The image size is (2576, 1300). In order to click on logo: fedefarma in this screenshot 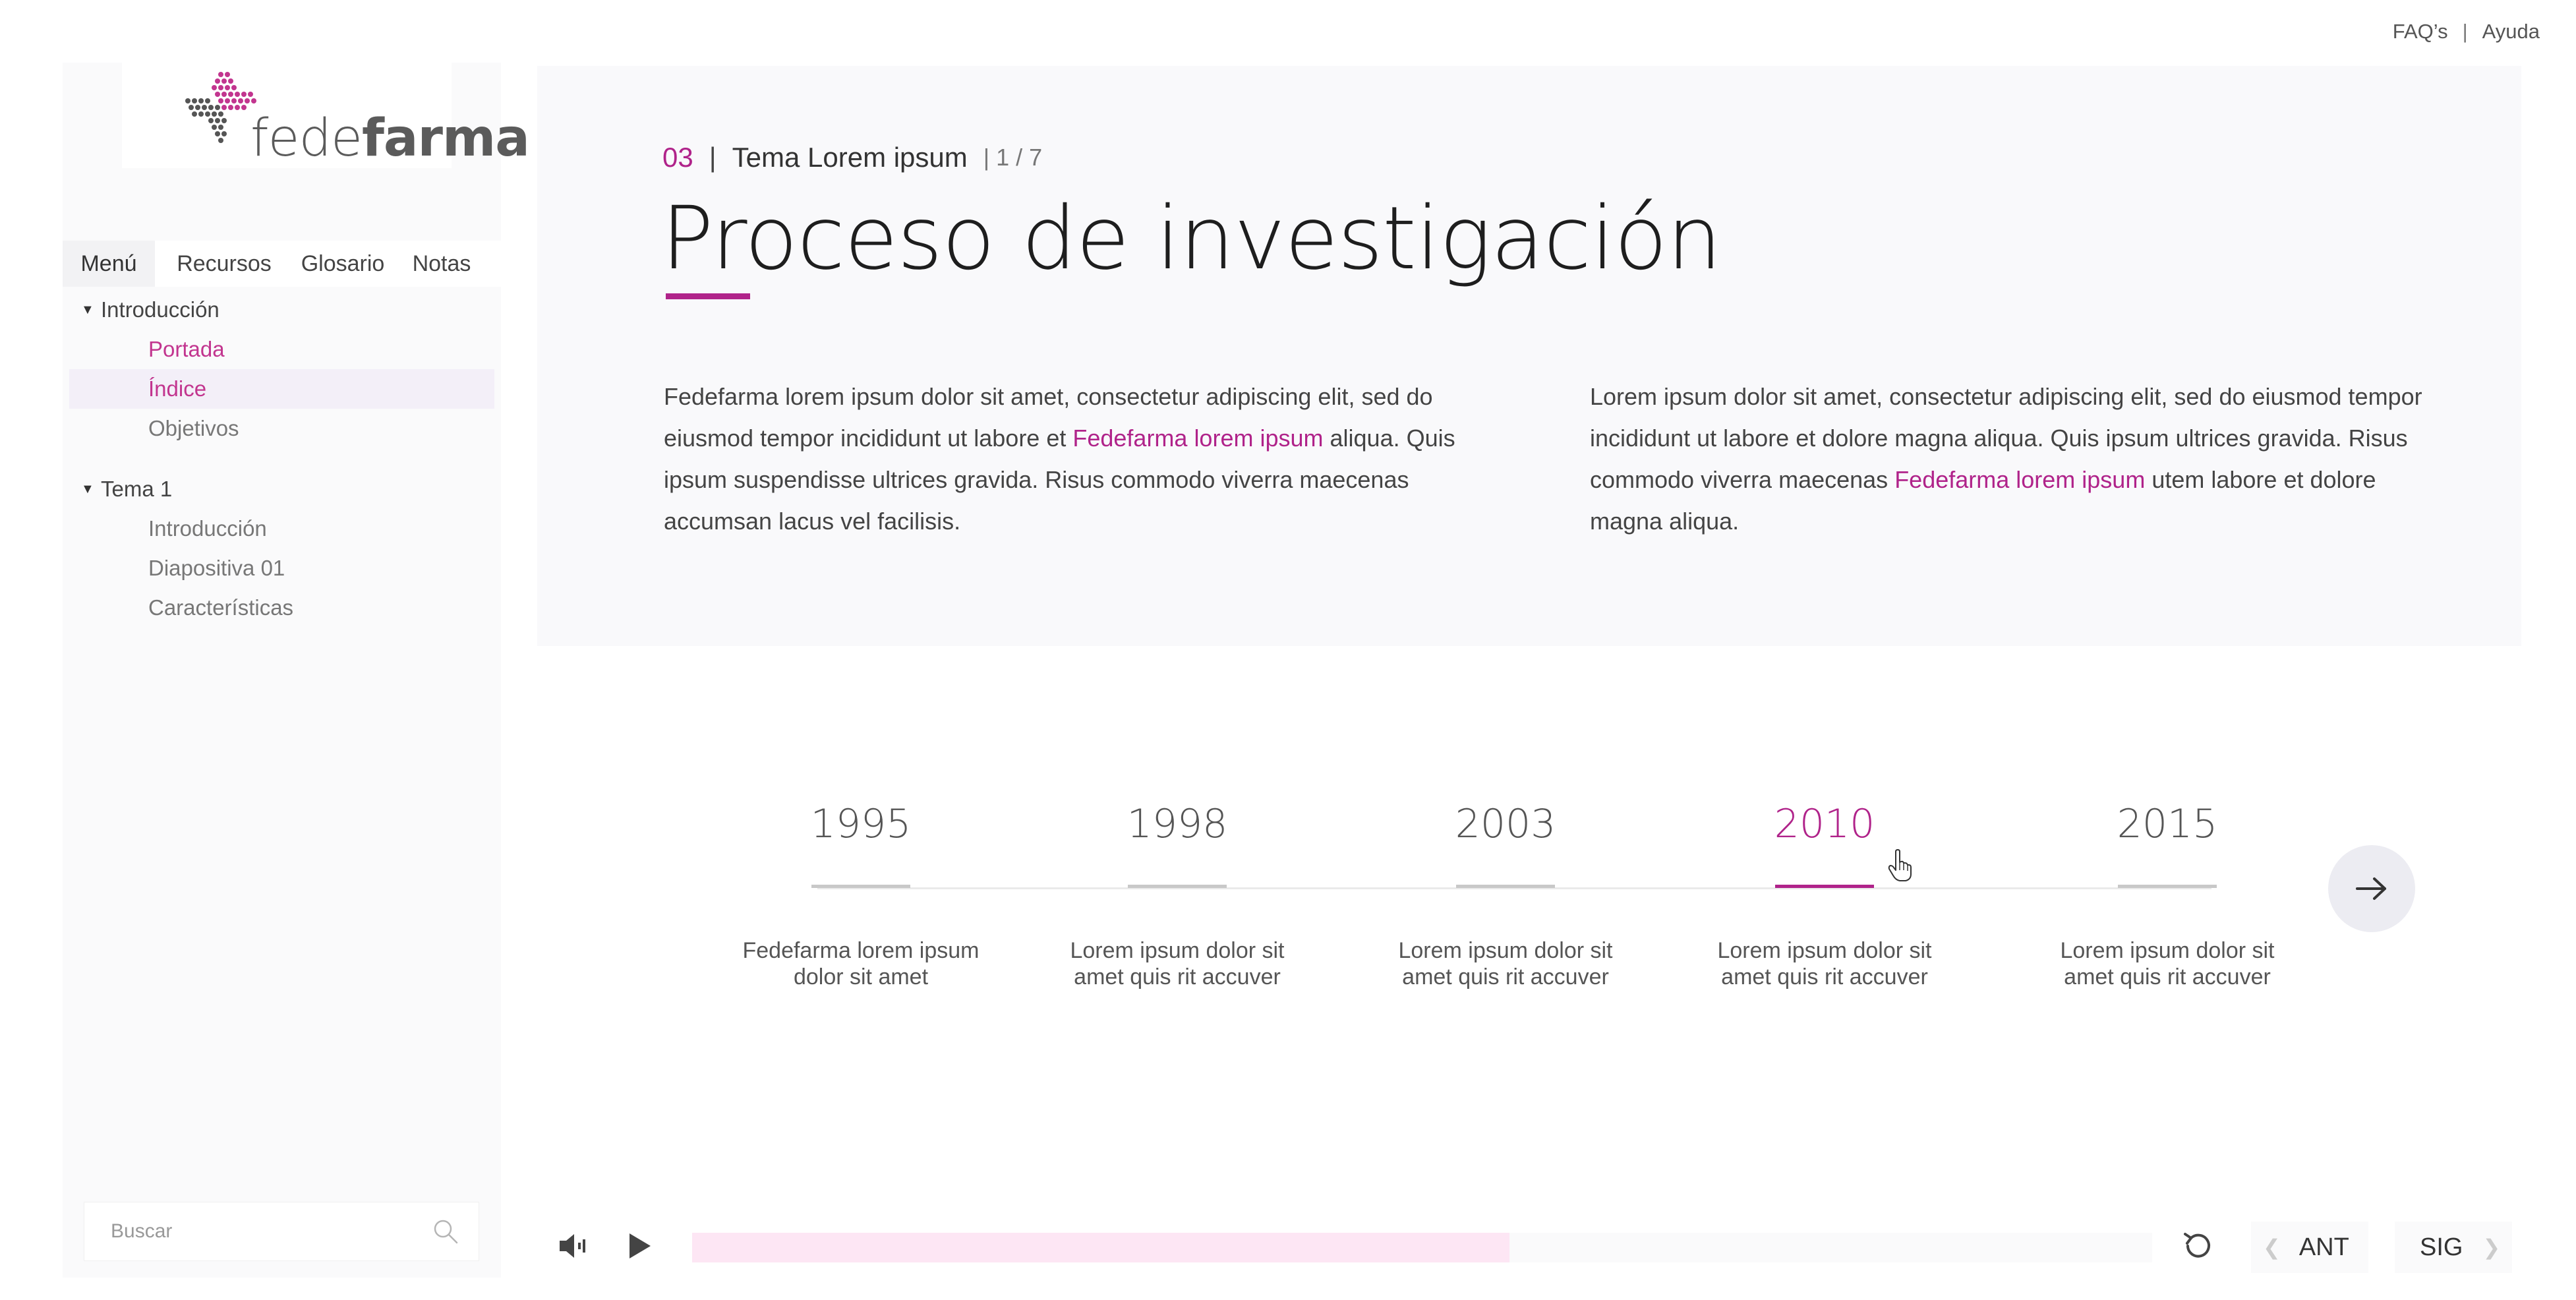, I will do `click(326, 115)`.